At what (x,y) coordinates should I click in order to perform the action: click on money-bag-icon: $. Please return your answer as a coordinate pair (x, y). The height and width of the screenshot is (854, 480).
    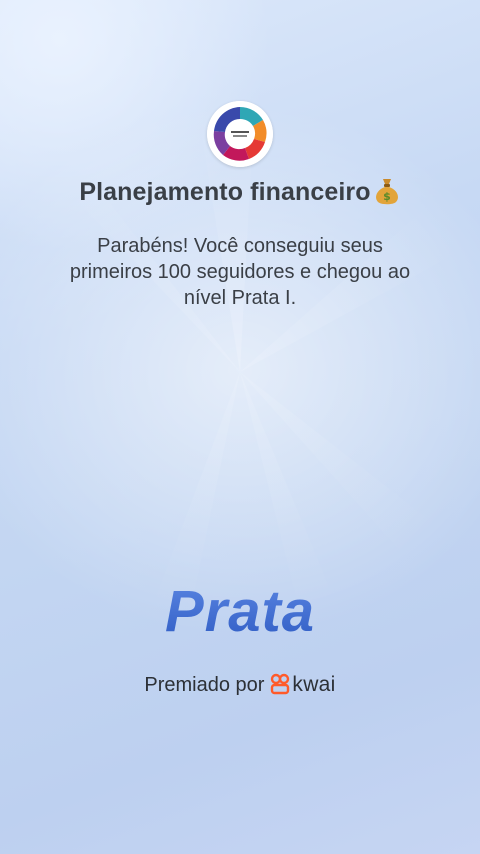
    Looking at the image, I should click on (386, 192).